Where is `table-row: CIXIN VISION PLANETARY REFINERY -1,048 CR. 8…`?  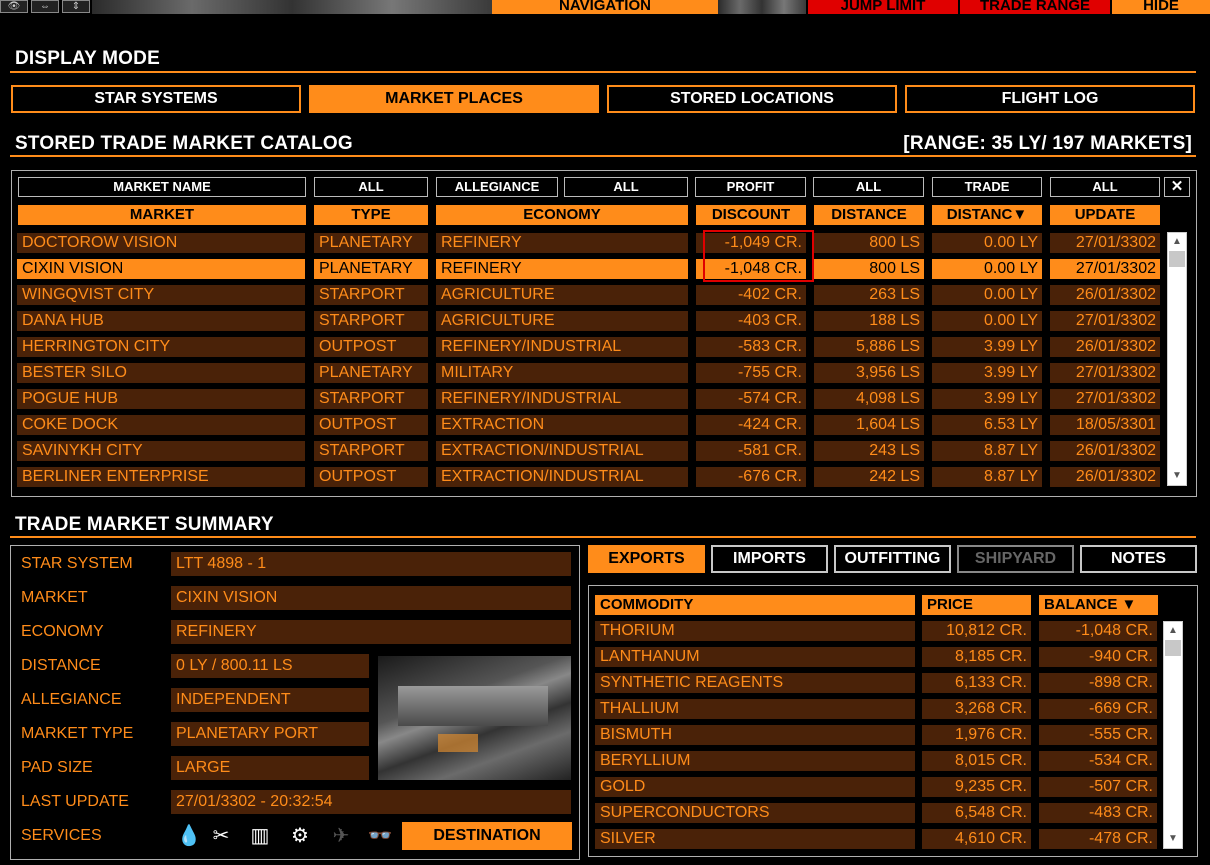
table-row: CIXIN VISION PLANETARY REFINERY -1,048 CR. 8… is located at coordinates (588, 269).